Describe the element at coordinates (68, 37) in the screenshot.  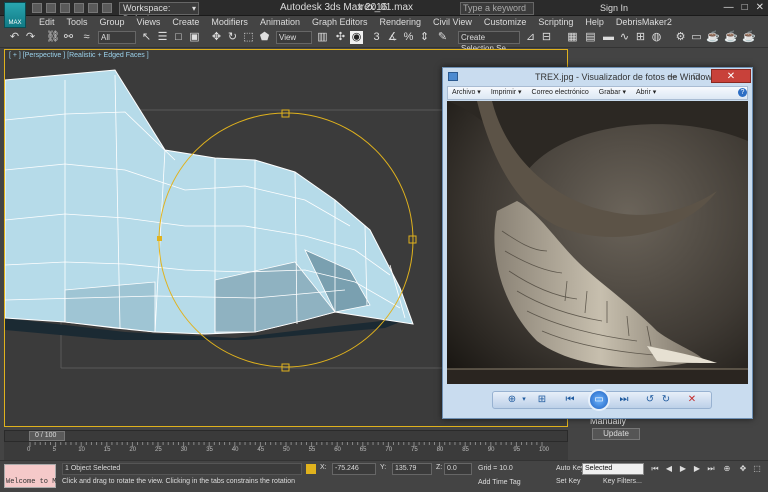
I see `unlink-icon: ⚯` at that location.